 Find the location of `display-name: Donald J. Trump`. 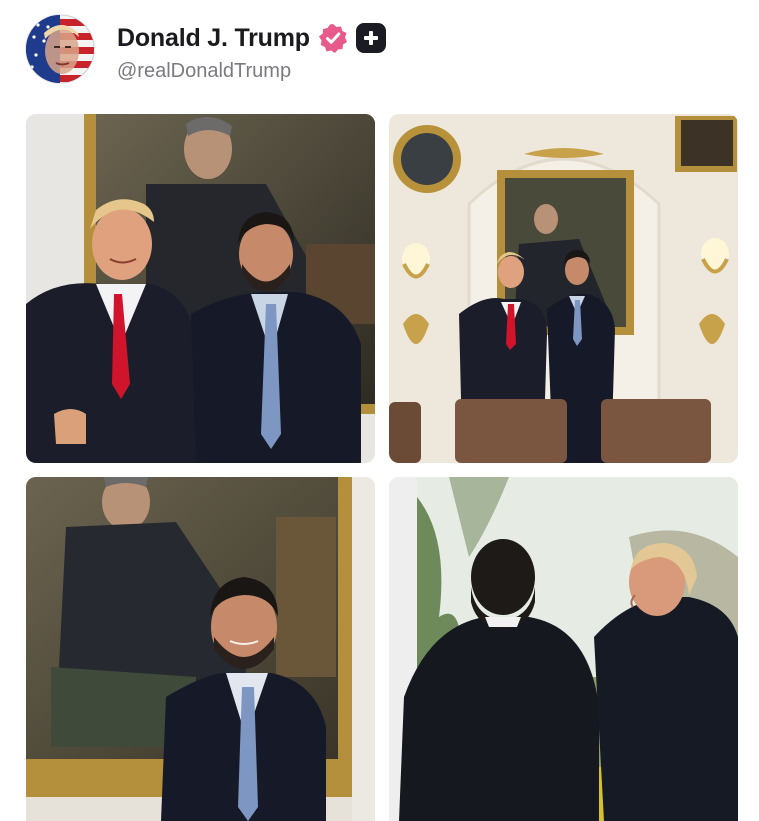

display-name: Donald J. Trump is located at coordinates (213, 38).